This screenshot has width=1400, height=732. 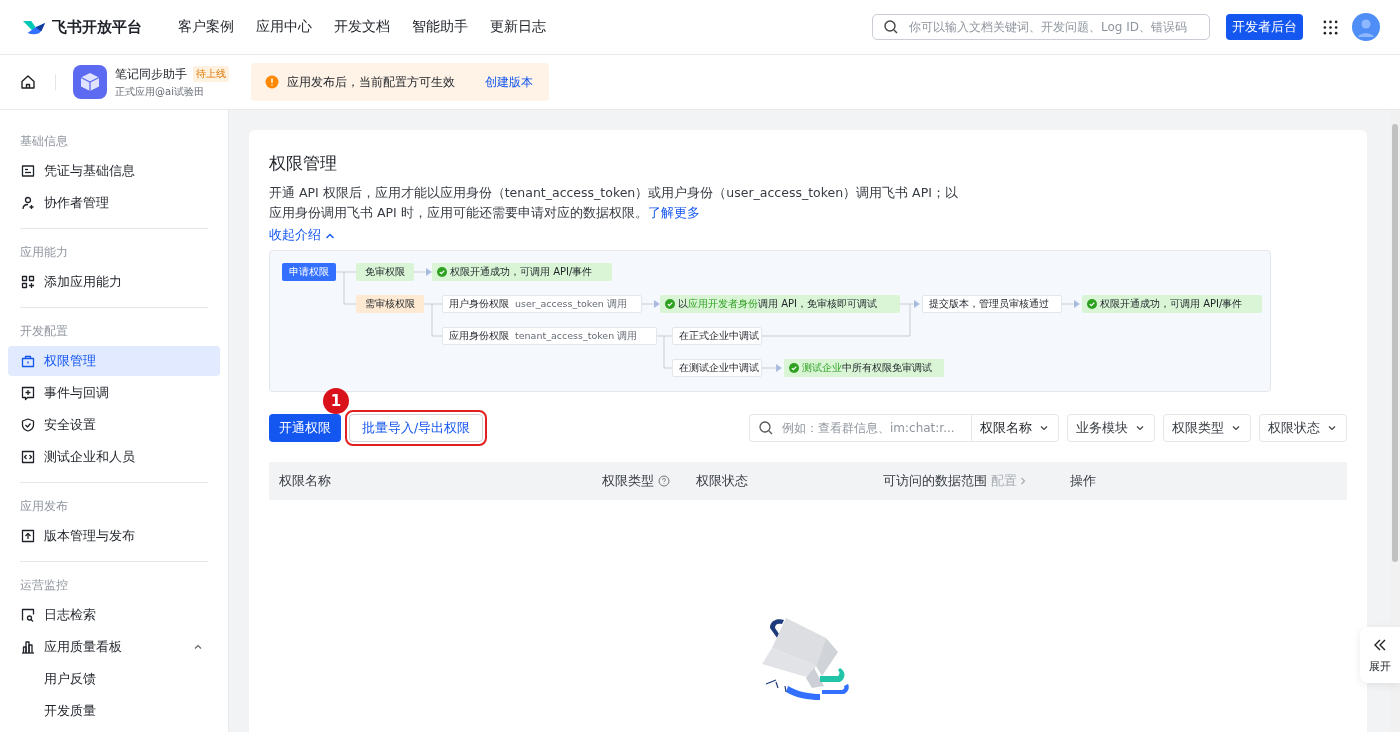 I want to click on upload-icon, so click(x=28, y=536).